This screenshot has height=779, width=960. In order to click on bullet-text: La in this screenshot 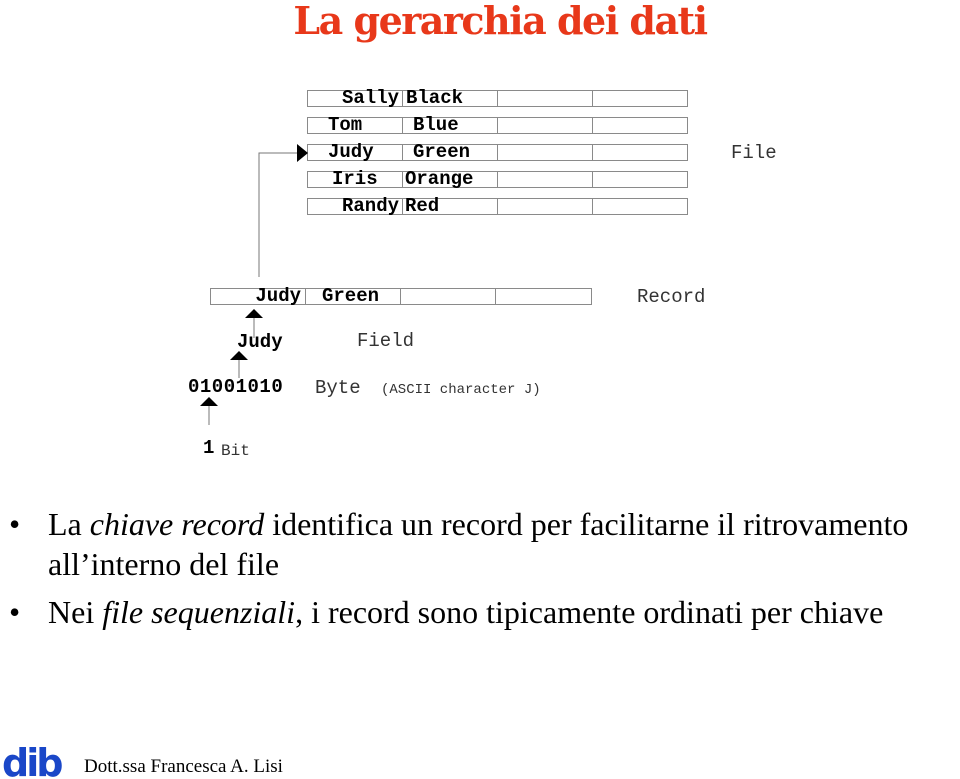, I will do `click(69, 524)`.